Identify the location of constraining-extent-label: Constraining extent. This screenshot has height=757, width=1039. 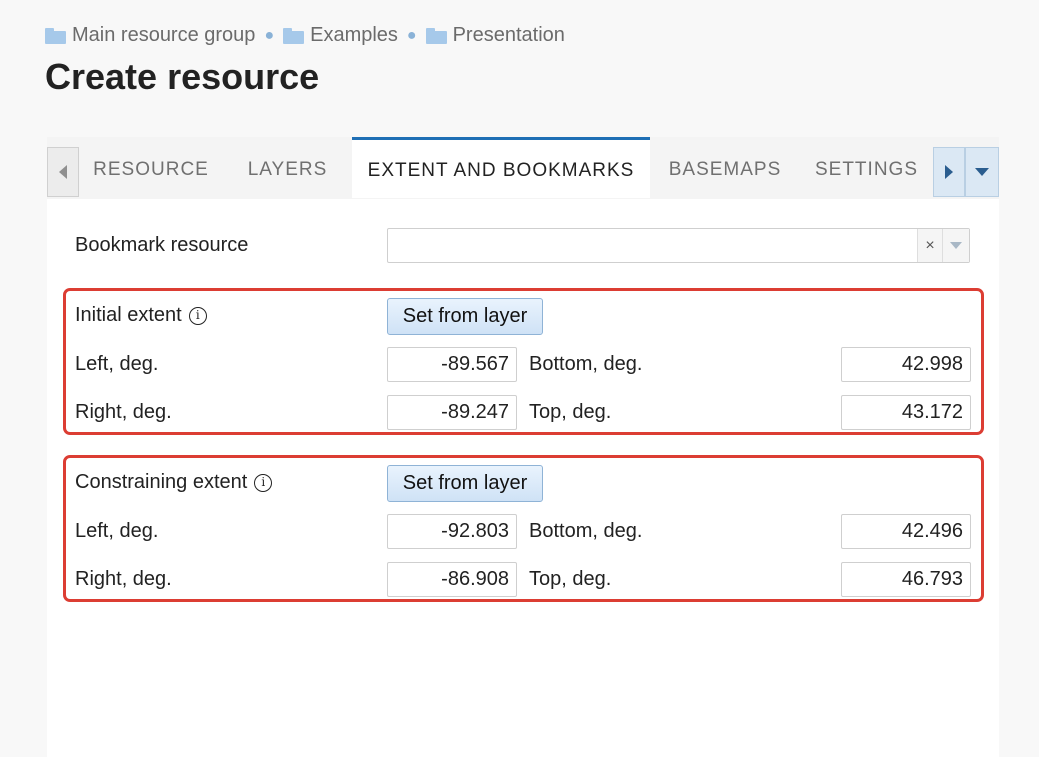
(161, 482).